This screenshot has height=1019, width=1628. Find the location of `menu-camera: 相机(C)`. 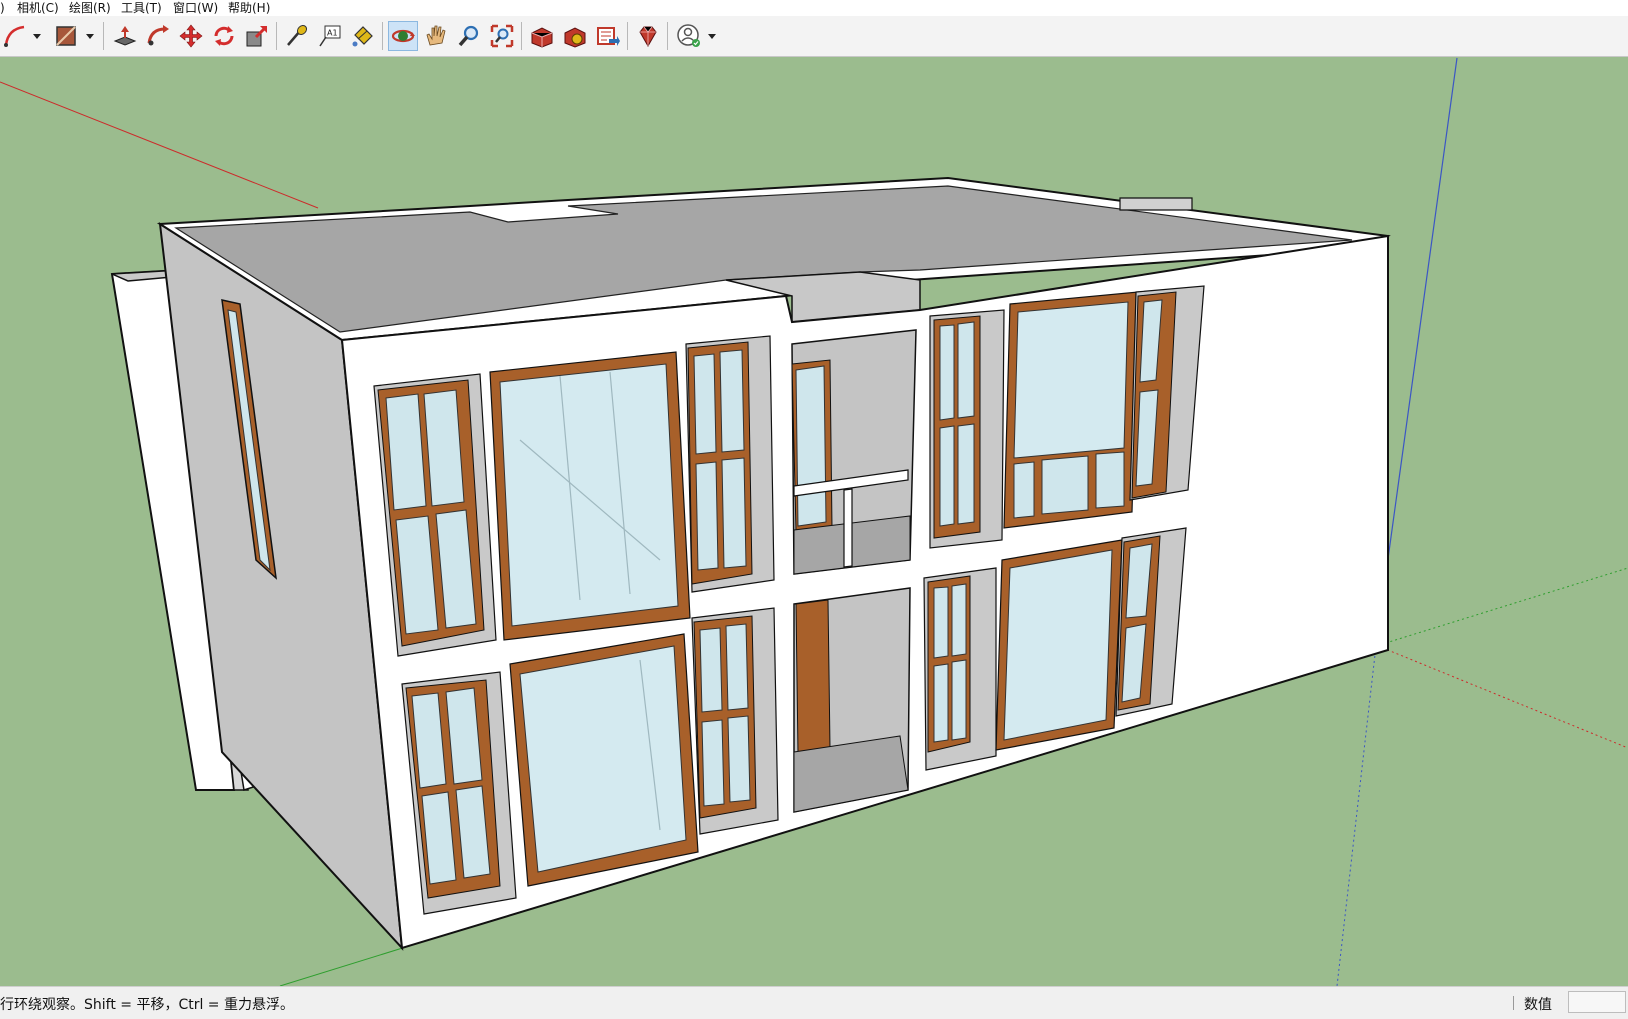

menu-camera: 相机(C) is located at coordinates (38, 8).